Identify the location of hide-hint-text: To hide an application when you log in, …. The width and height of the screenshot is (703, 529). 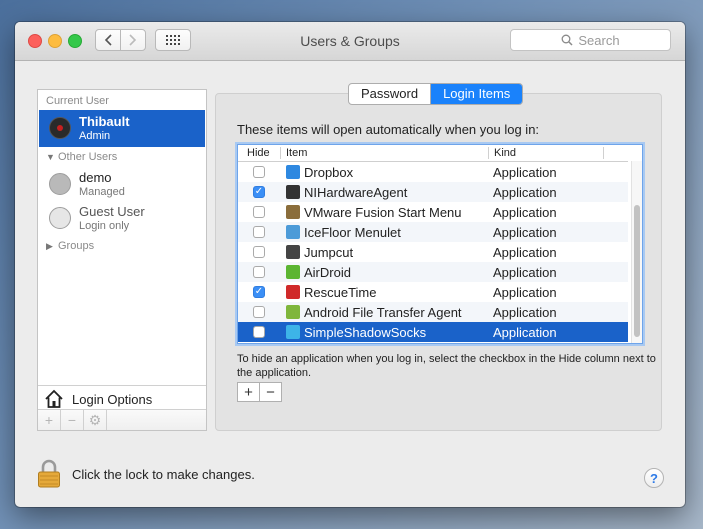
(446, 366).